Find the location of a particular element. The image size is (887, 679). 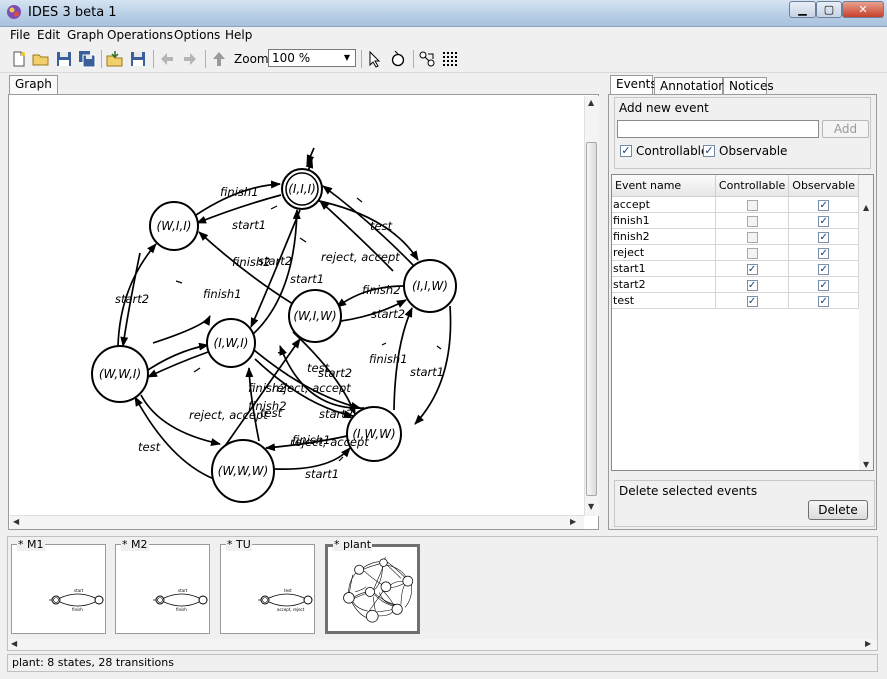

select-pointer-icon is located at coordinates (375, 59).